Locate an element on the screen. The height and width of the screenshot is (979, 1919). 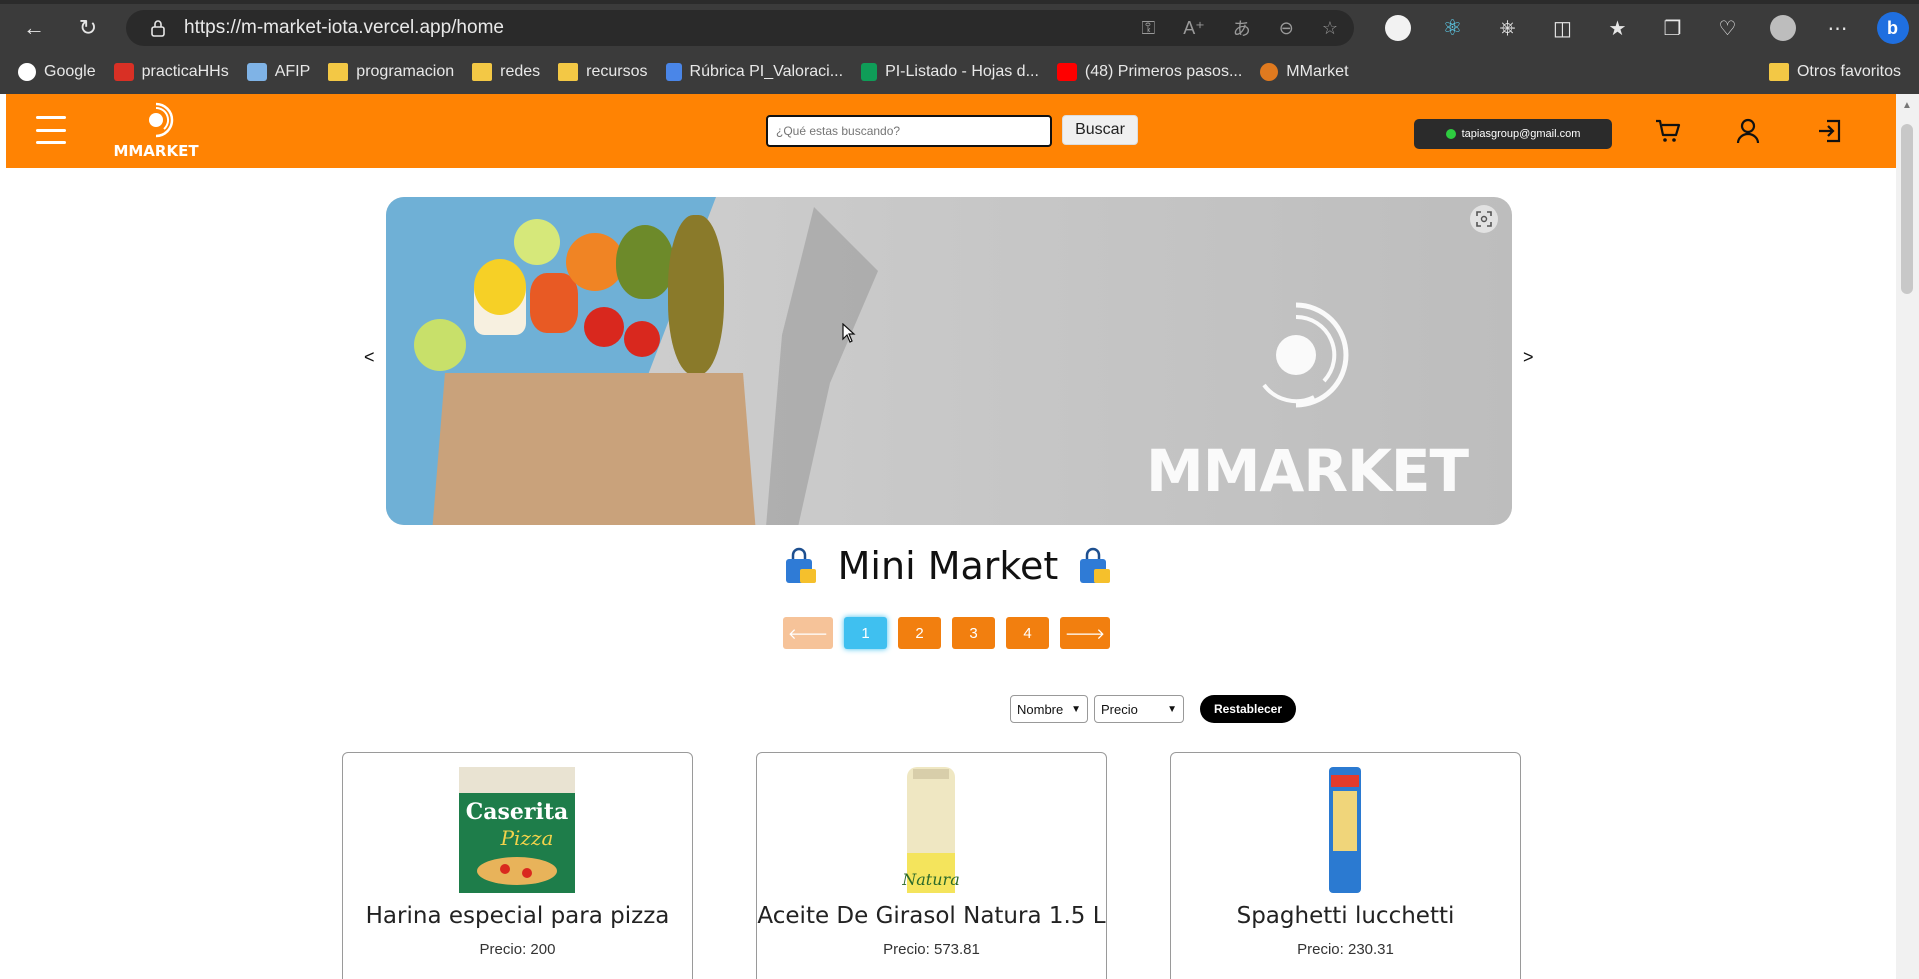
bookmark-programacion: programacion is located at coordinates (391, 72).